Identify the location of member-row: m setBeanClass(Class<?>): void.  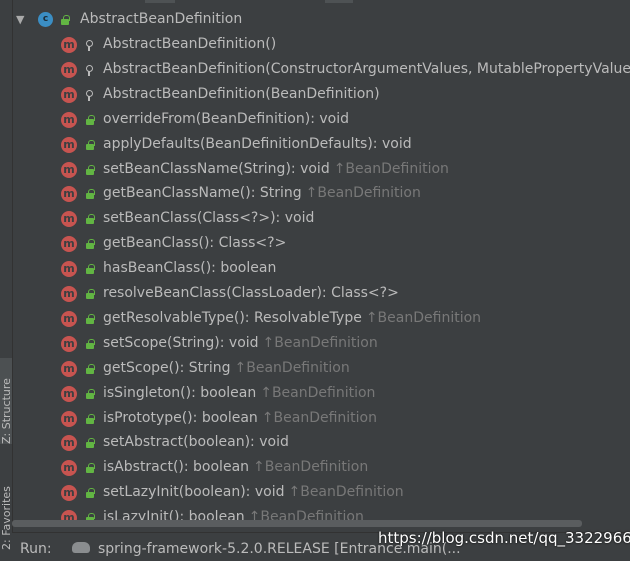
(321, 219).